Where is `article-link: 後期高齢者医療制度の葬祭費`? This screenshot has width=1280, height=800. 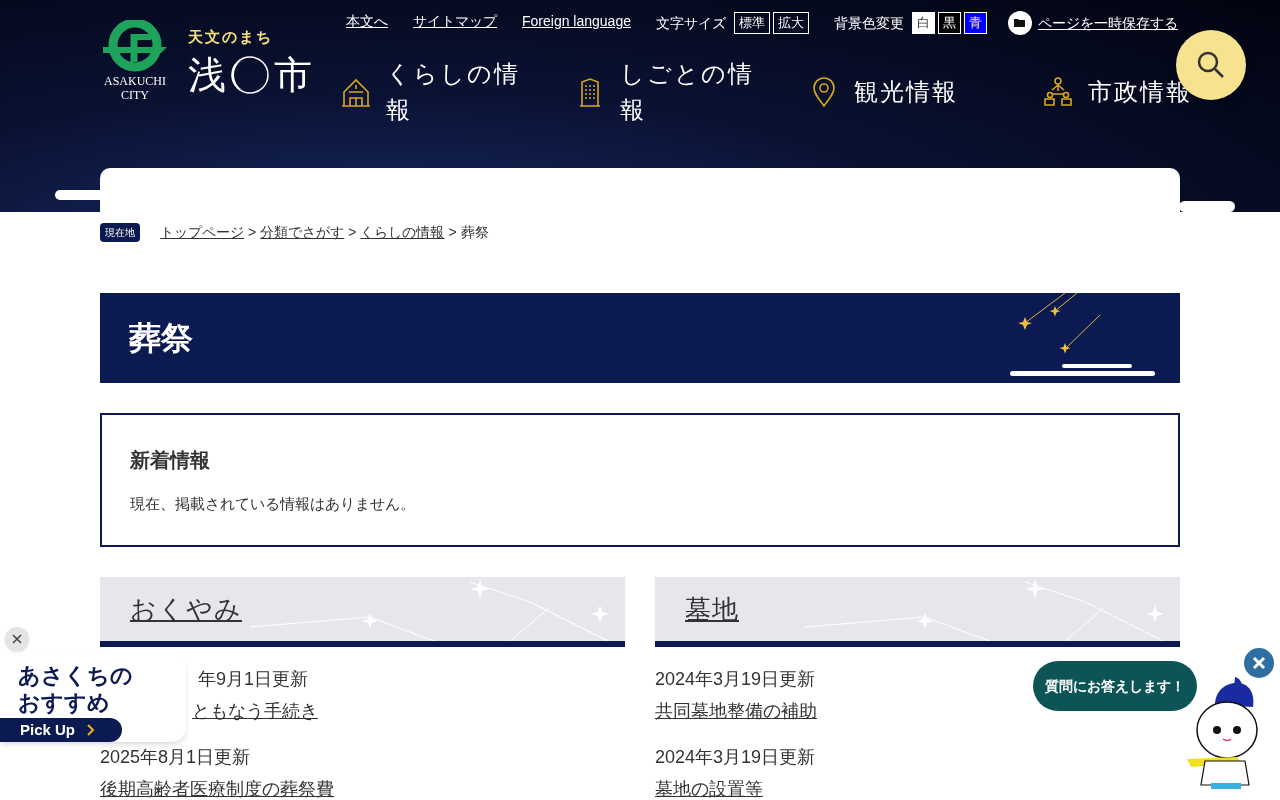
article-link: 後期高齢者医療制度の葬祭費 is located at coordinates (217, 788).